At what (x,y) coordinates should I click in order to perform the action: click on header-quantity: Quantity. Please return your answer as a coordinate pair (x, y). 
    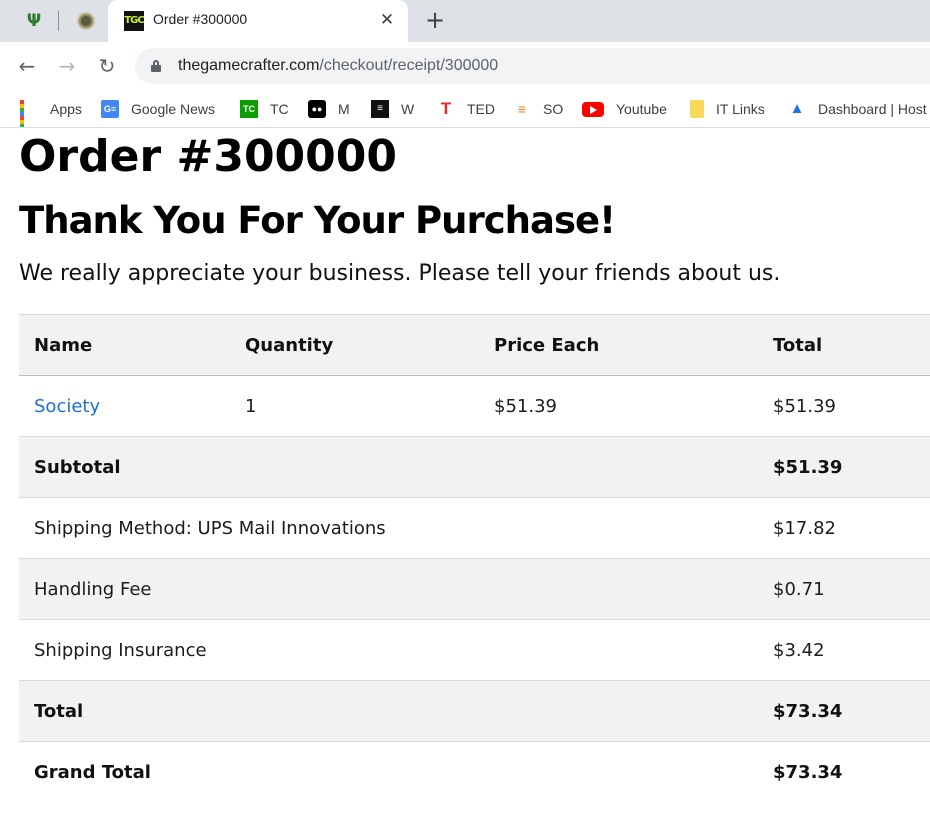
    Looking at the image, I should click on (354, 345).